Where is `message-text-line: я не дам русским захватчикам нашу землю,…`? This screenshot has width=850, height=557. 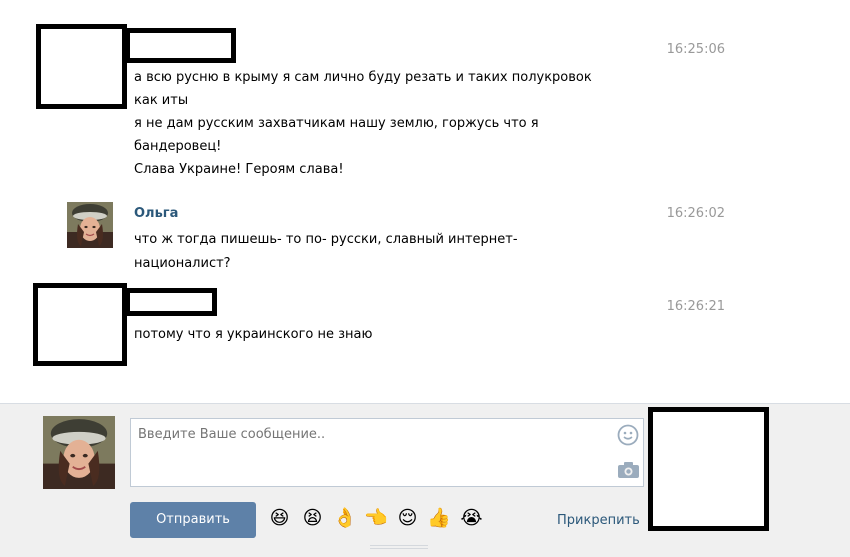 message-text-line: я не дам русским захватчикам нашу землю,… is located at coordinates (336, 123).